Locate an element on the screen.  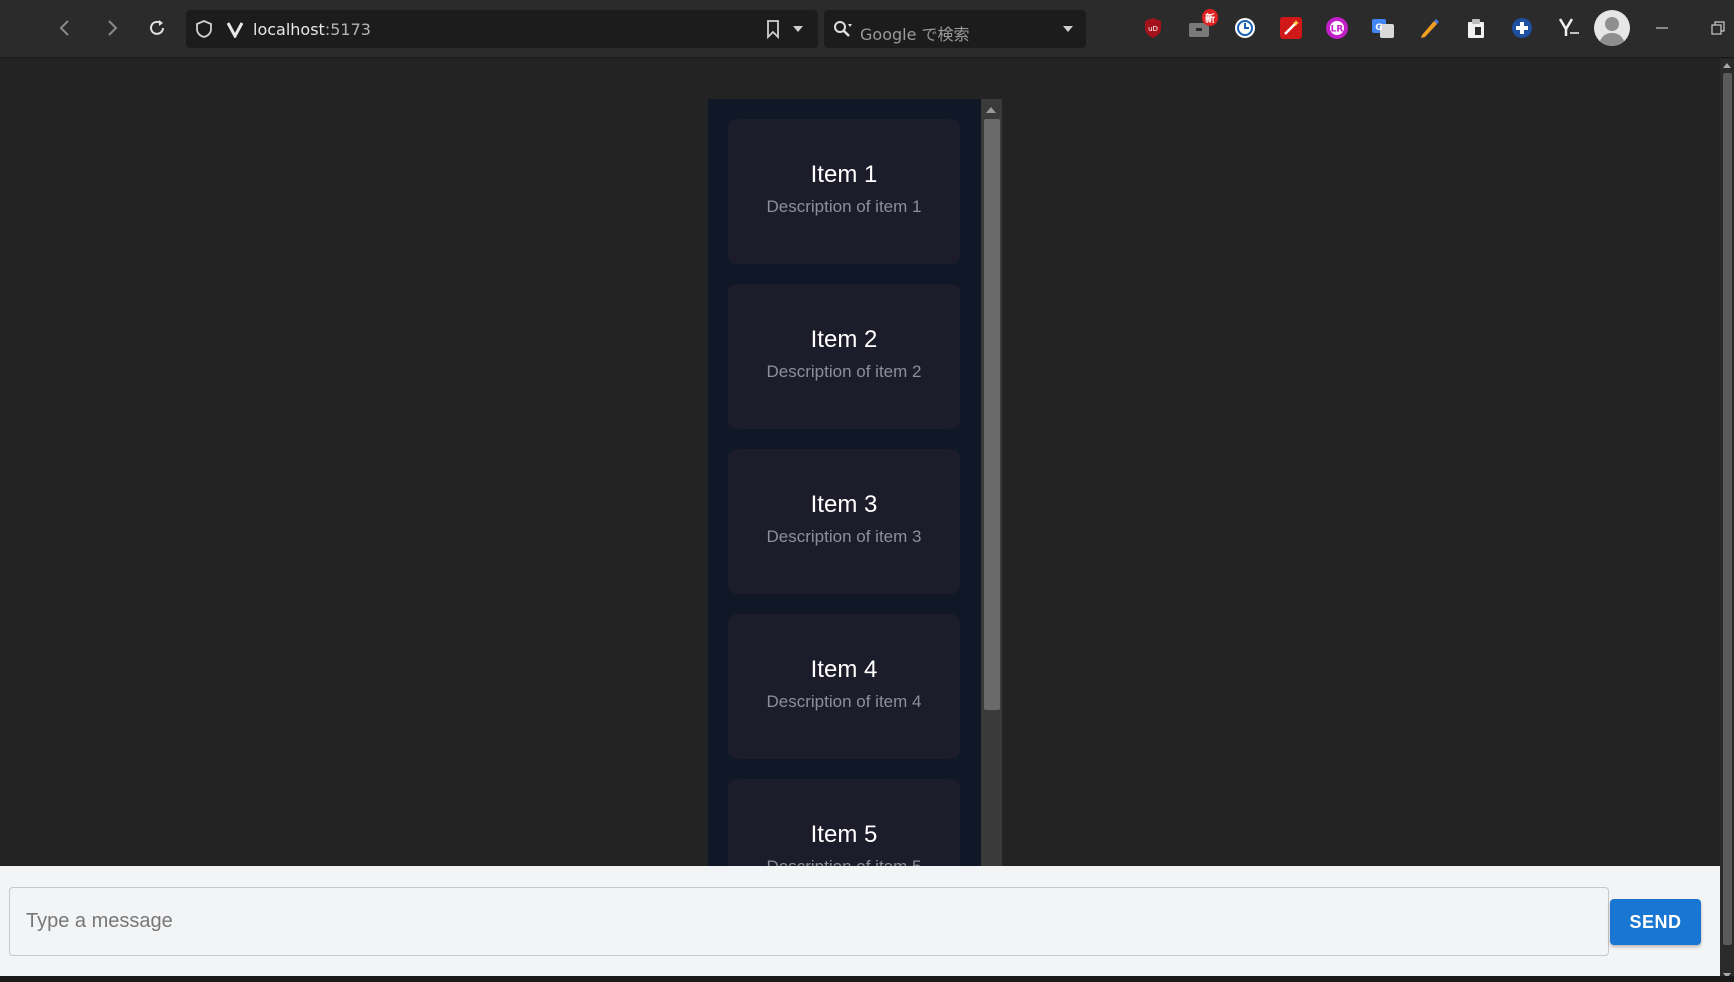
list-item: Item 4 Description of item 4 is located at coordinates (844, 686).